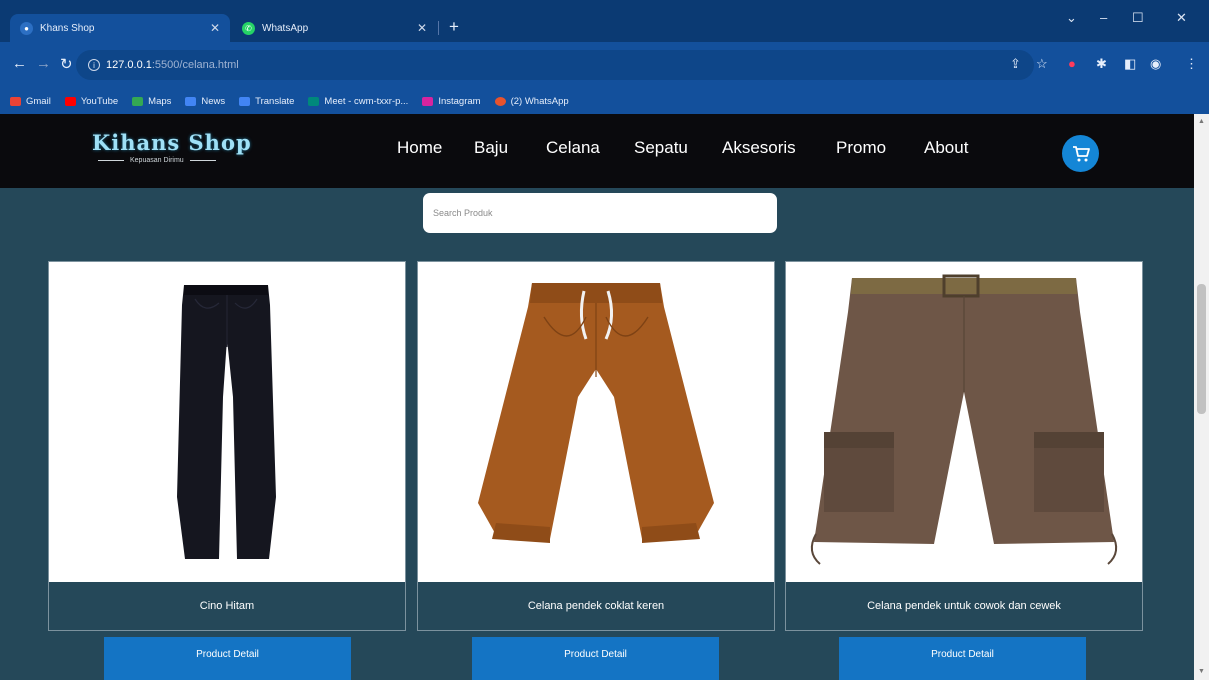 The image size is (1209, 680). I want to click on bookmark-label: Instagram, so click(459, 101).